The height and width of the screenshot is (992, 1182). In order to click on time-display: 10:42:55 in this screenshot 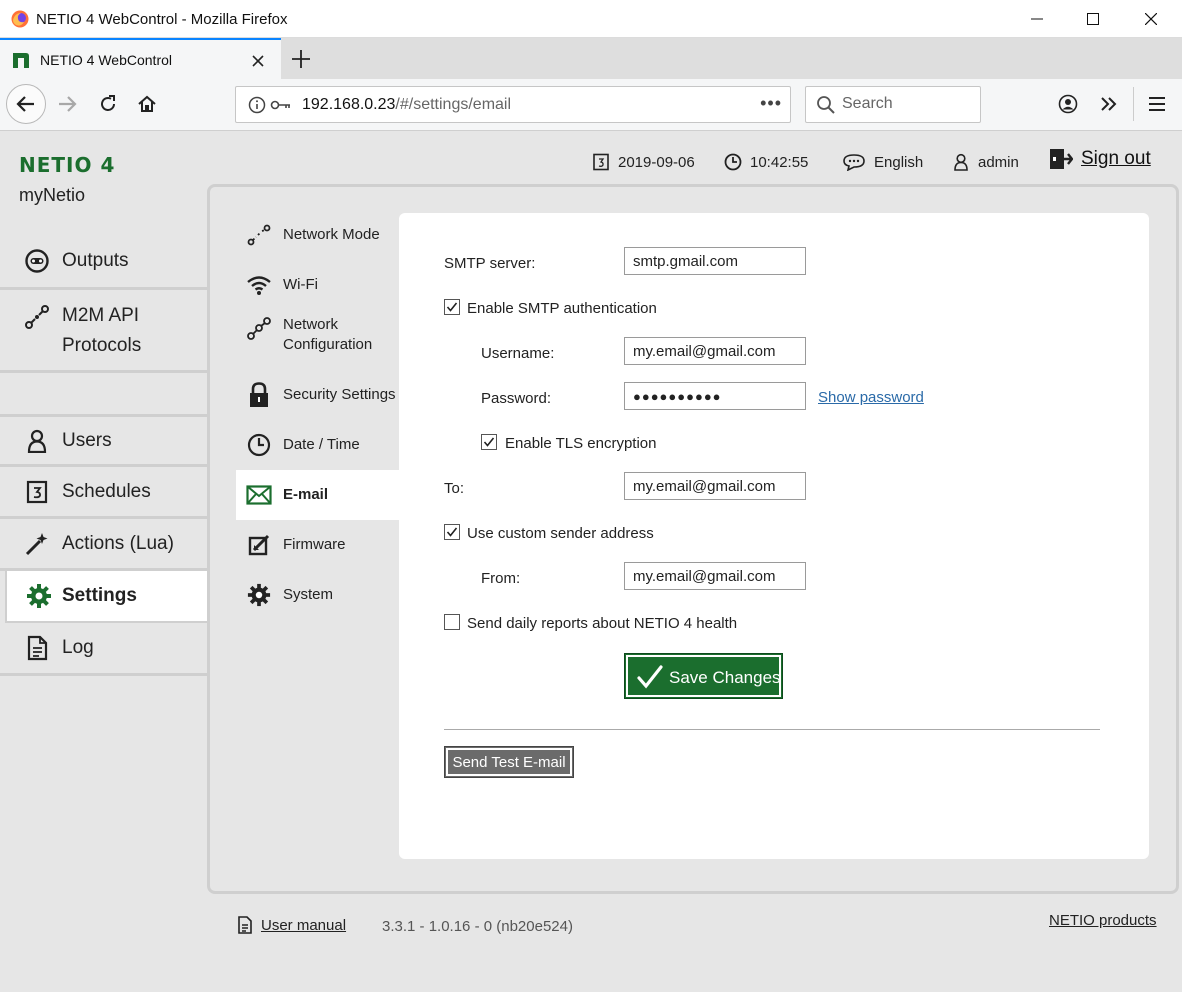, I will do `click(766, 162)`.